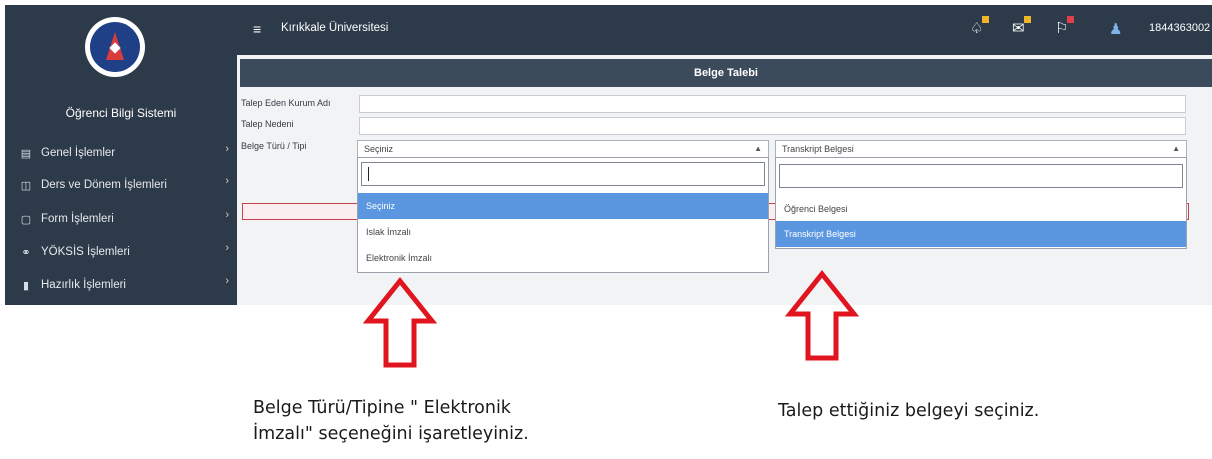  I want to click on sidebar-item-form-islemleri: ▢ Form İşlemleri ›, so click(121, 219).